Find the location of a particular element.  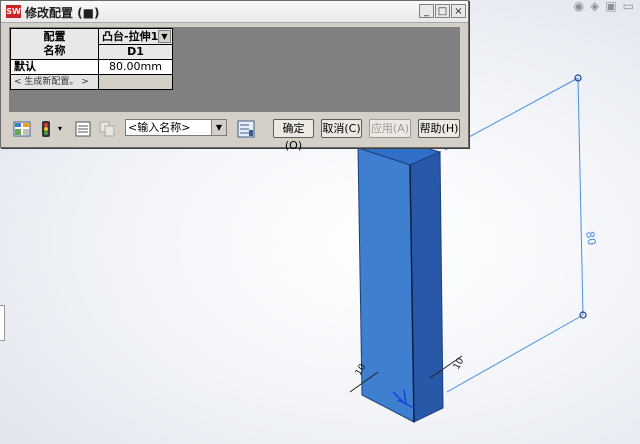

chevron-down-icon: ▾ is located at coordinates (60, 128).